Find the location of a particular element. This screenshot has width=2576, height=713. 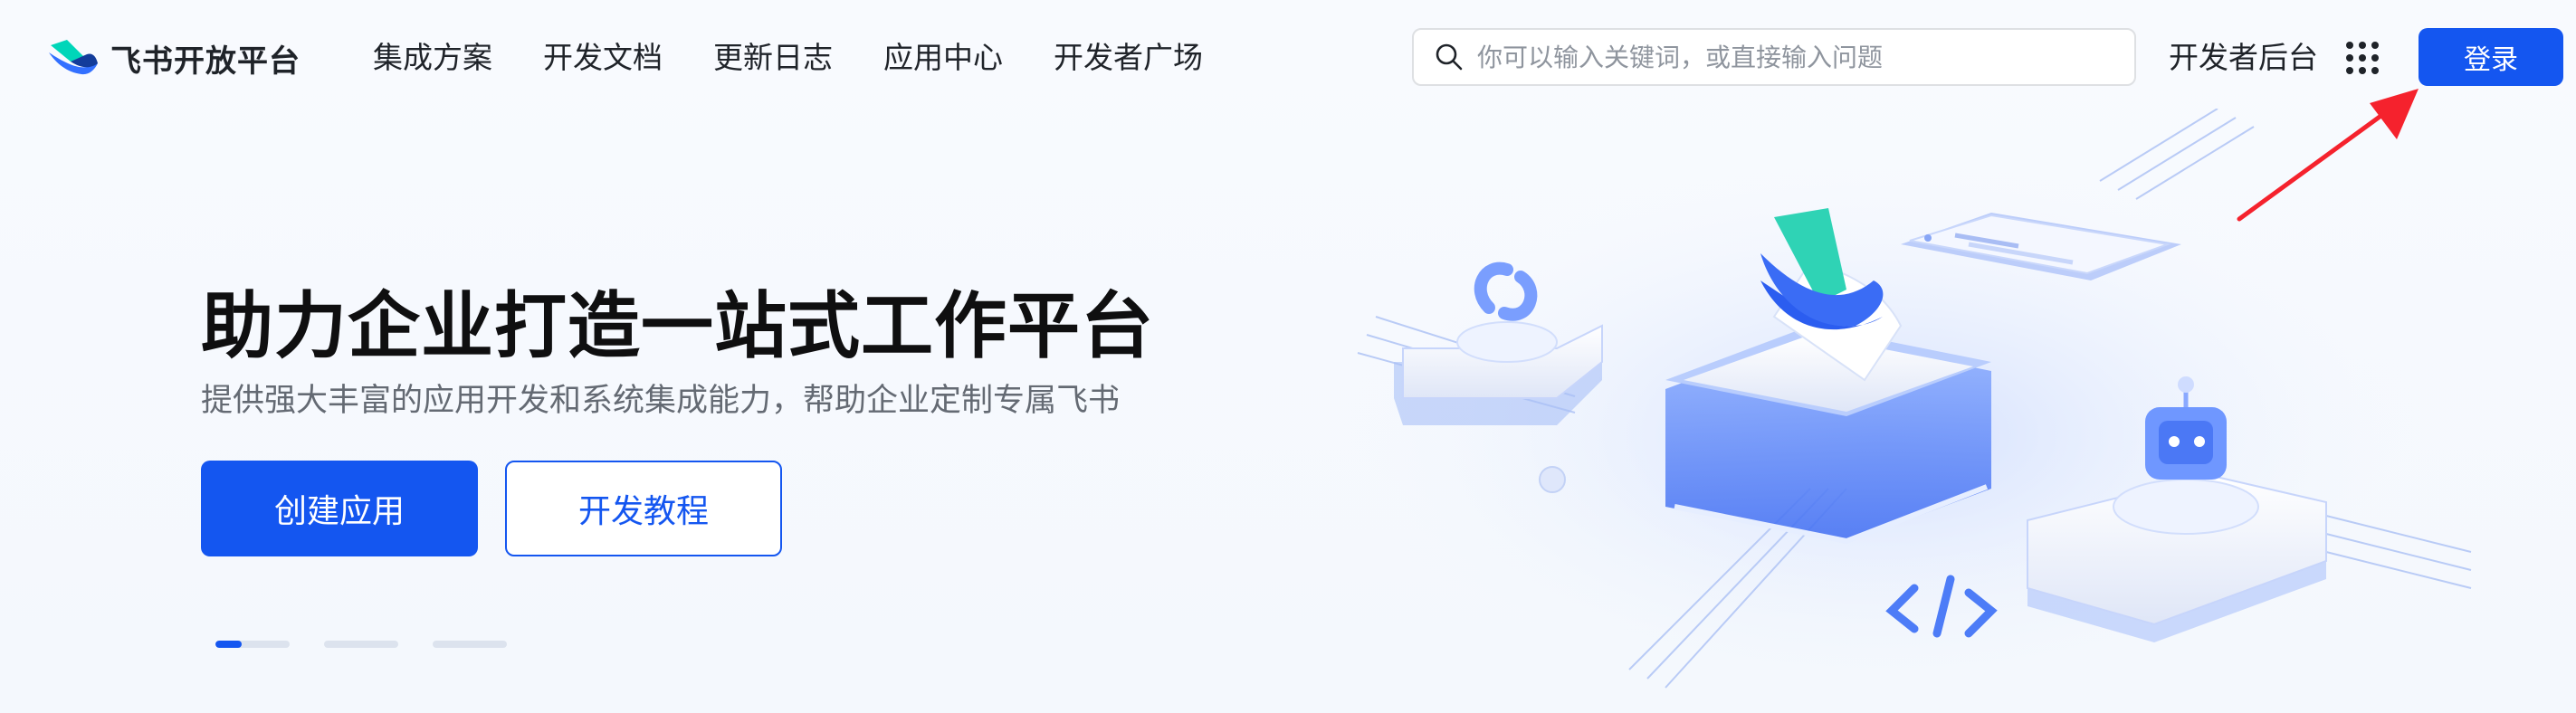

carousel-progress is located at coordinates (229, 644).